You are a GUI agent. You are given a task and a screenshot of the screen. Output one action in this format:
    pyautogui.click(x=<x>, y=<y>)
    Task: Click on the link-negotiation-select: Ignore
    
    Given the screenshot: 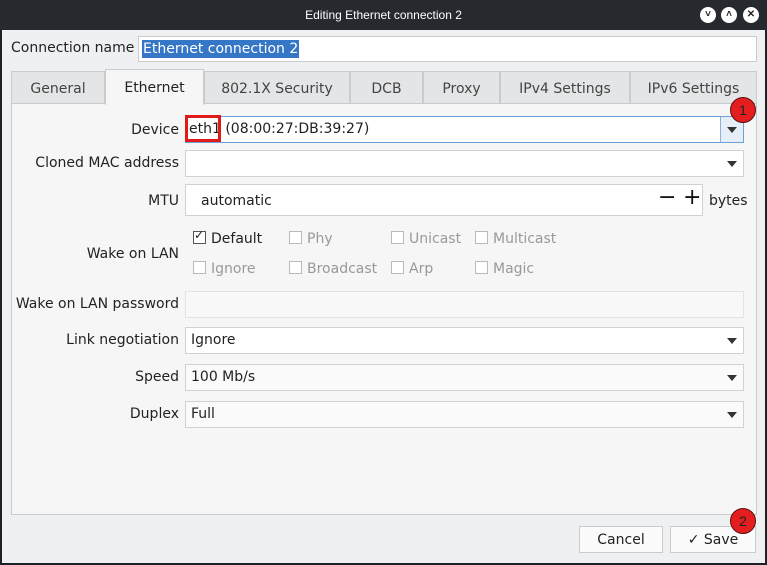 What is the action you would take?
    pyautogui.click(x=464, y=340)
    